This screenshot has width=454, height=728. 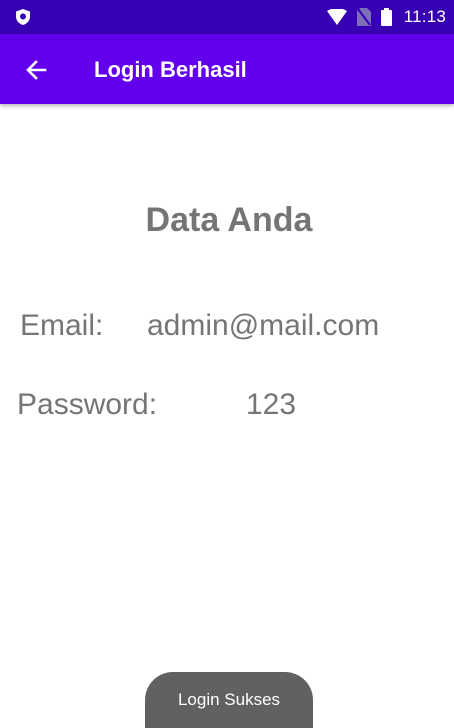 What do you see at coordinates (263, 325) in the screenshot?
I see `email-value: admin@mail.com` at bounding box center [263, 325].